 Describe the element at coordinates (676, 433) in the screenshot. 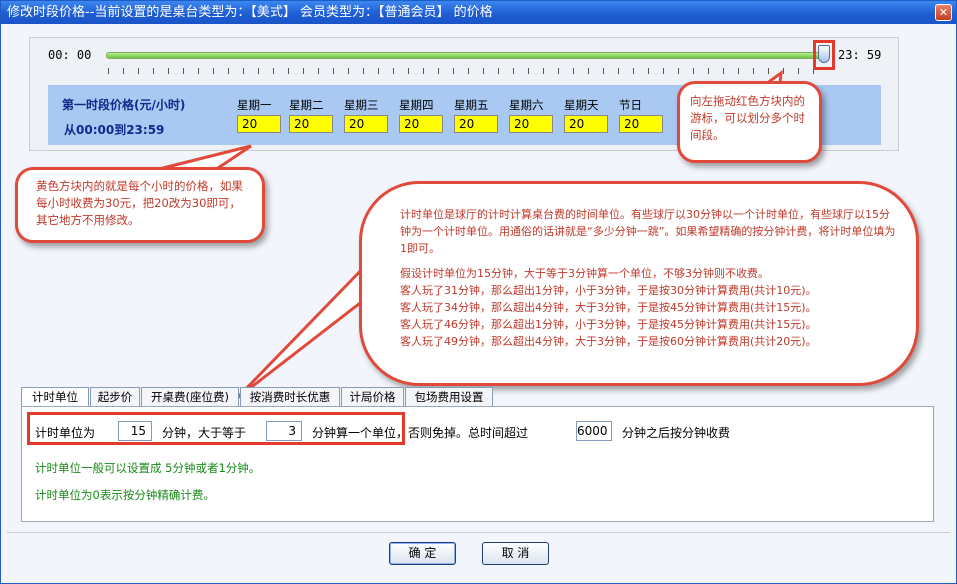

I see `after-label: 分钟之后按分钟收费` at that location.